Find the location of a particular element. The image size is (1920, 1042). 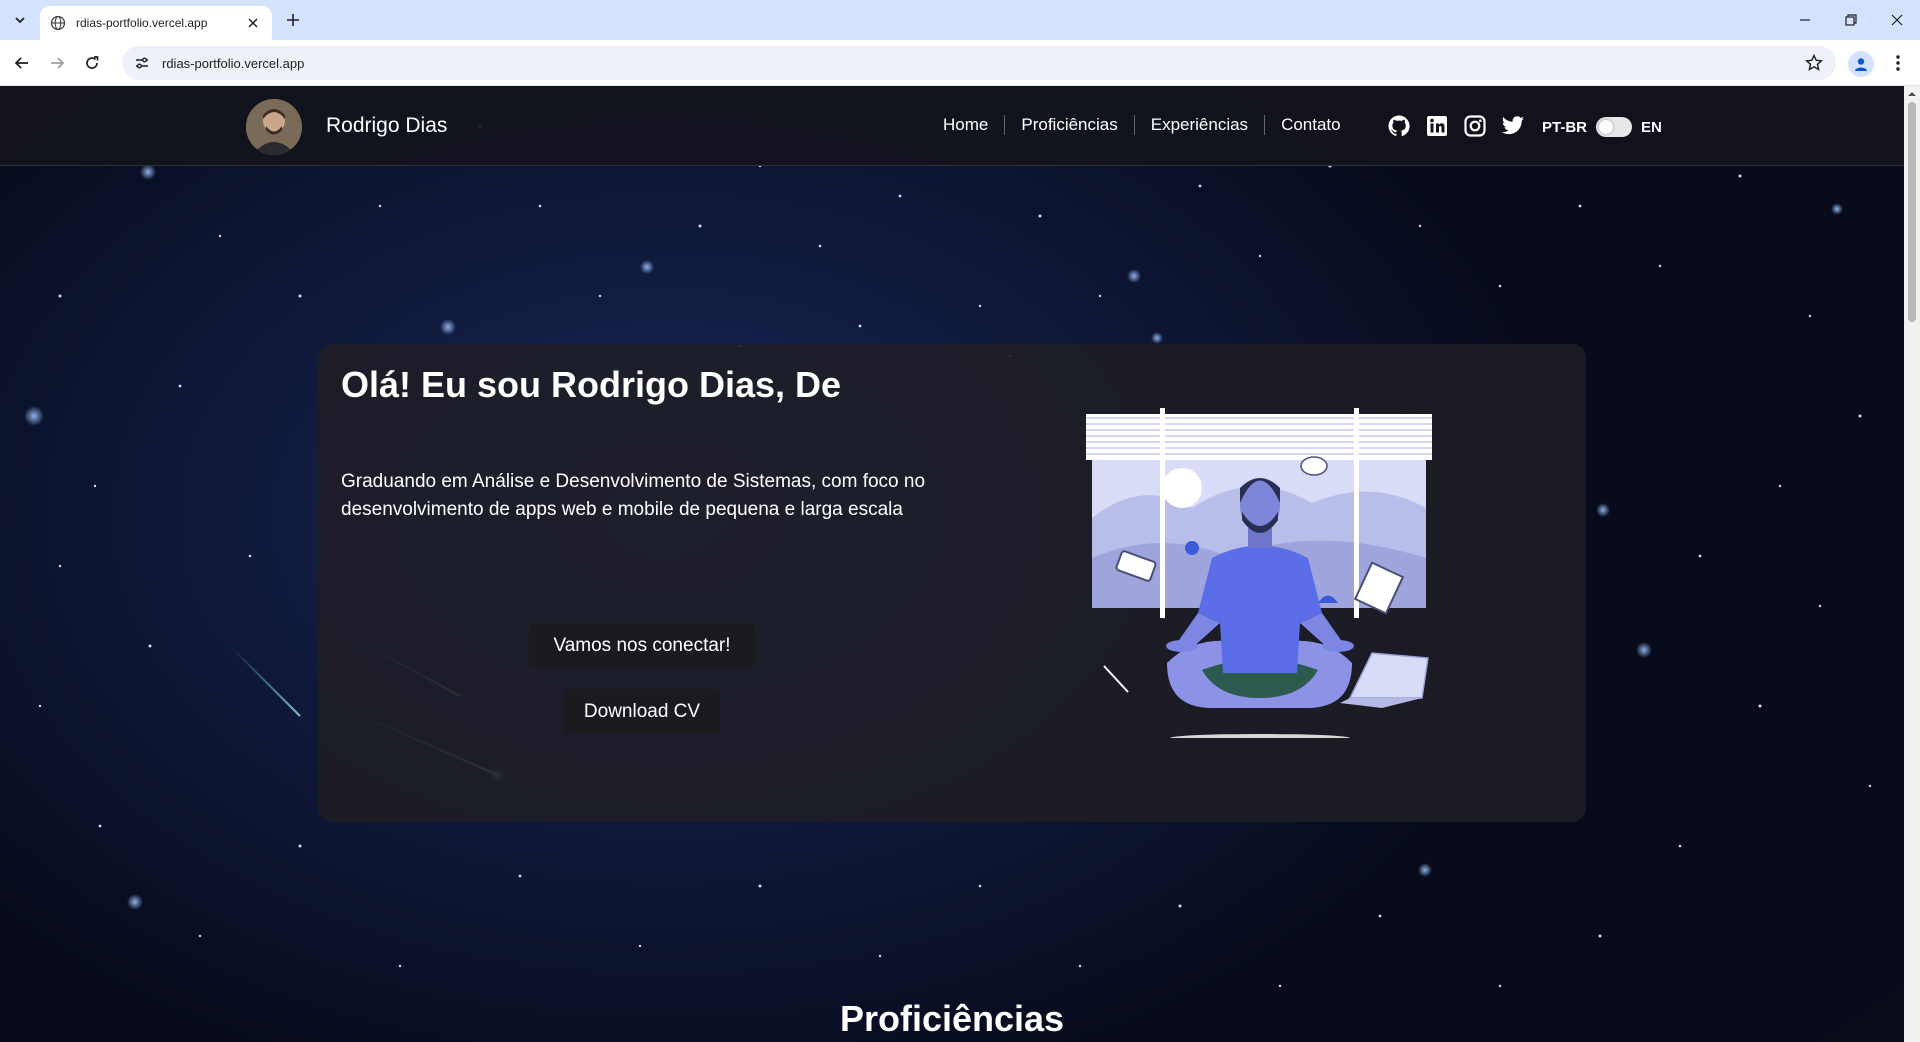

forward-icon is located at coordinates (58, 63).